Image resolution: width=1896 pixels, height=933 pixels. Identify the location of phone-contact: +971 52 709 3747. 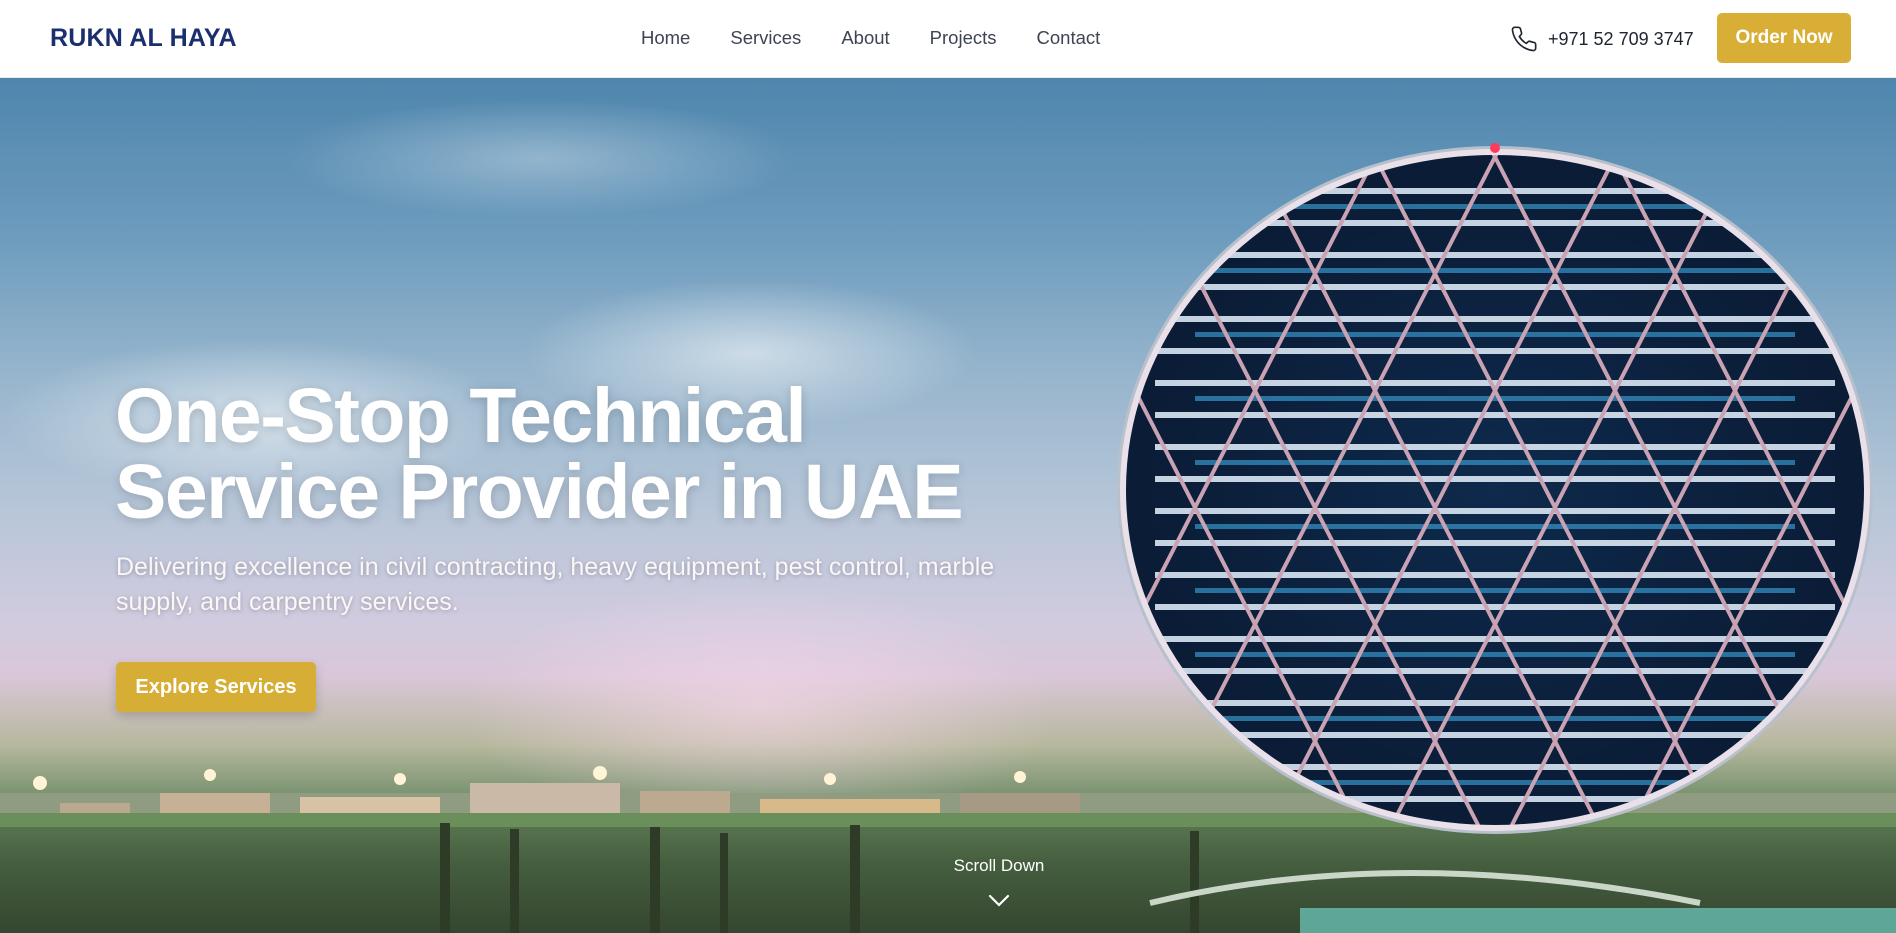
(1602, 39).